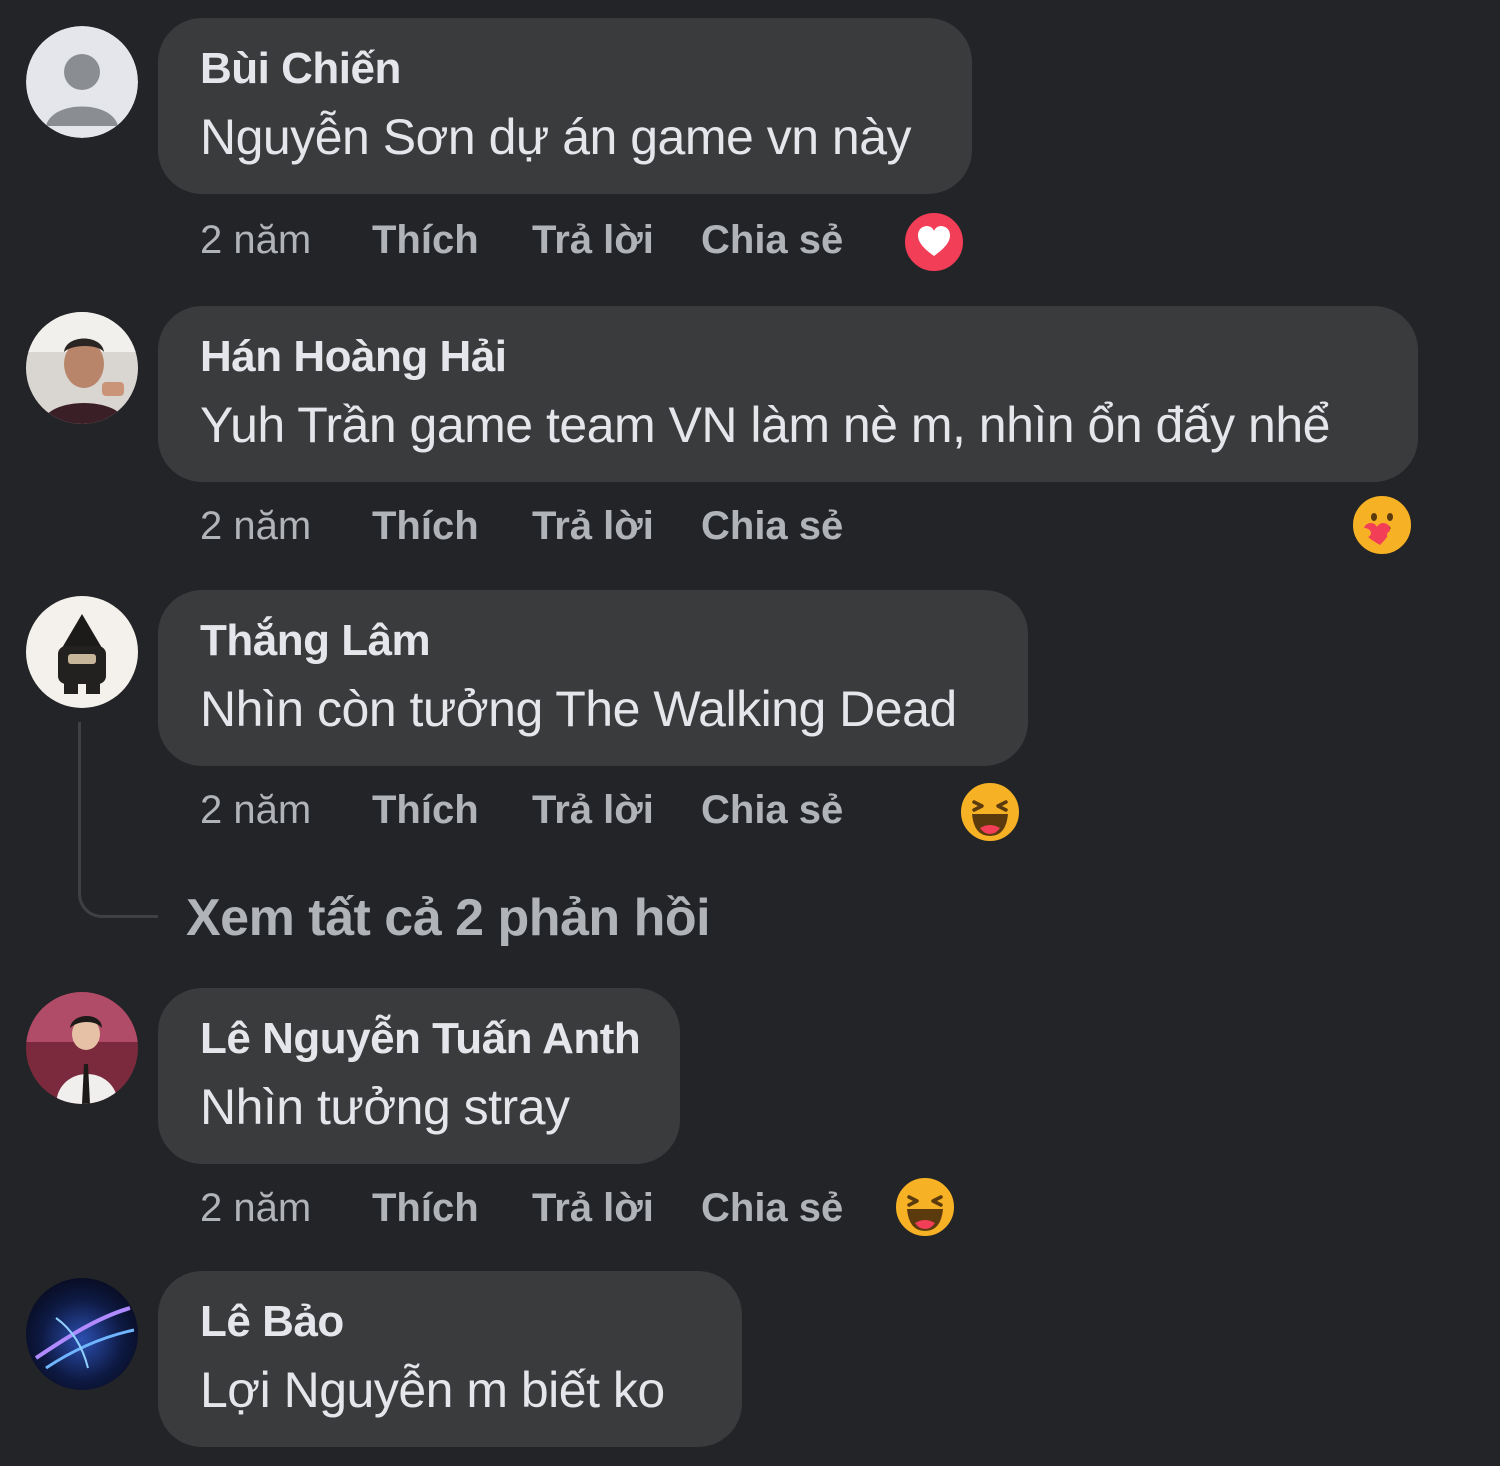 This screenshot has height=1466, width=1500. I want to click on comment-text: Nhìn tưởng stray, so click(385, 1107).